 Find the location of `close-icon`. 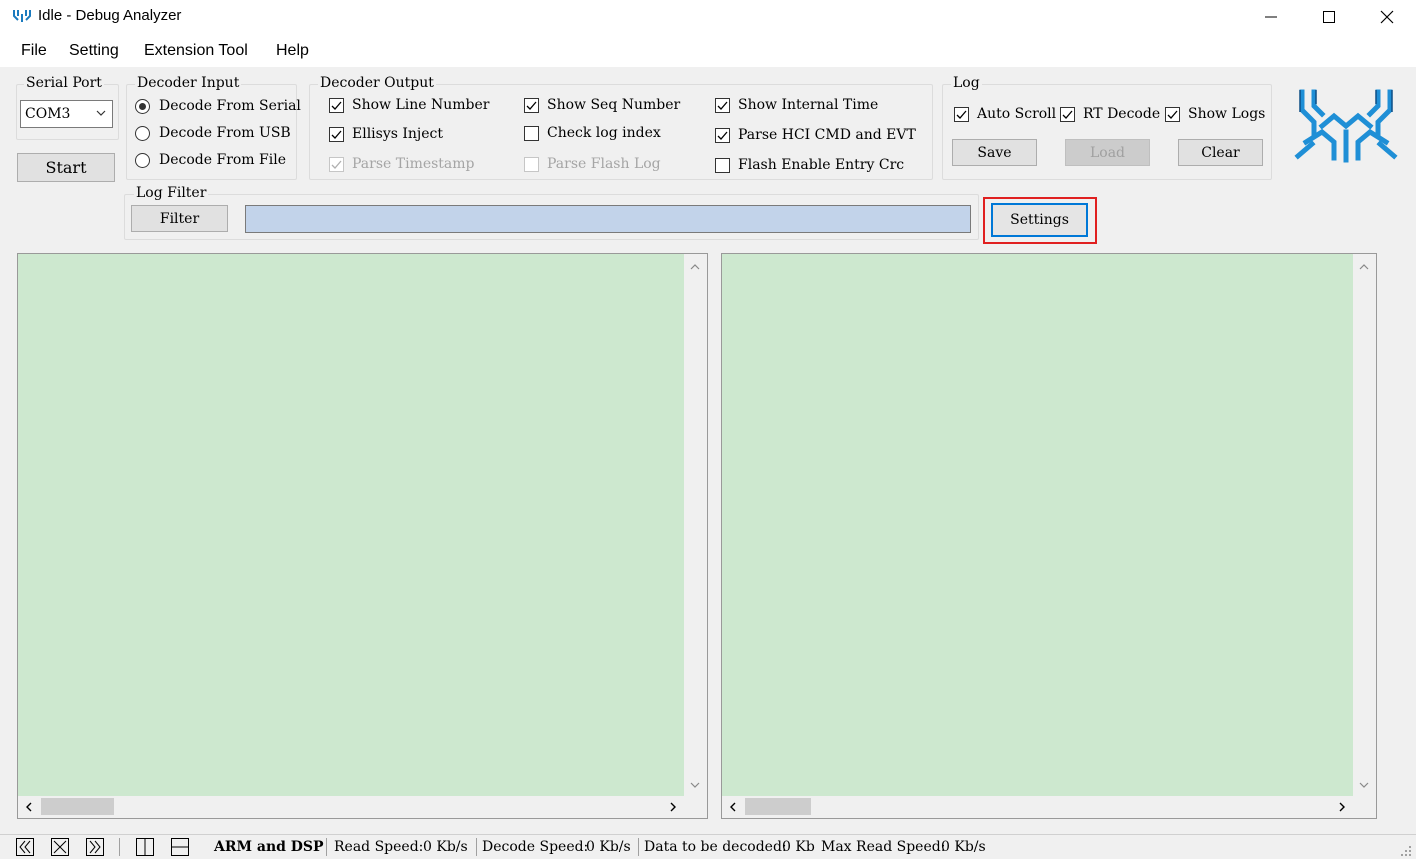

close-icon is located at coordinates (1387, 17).